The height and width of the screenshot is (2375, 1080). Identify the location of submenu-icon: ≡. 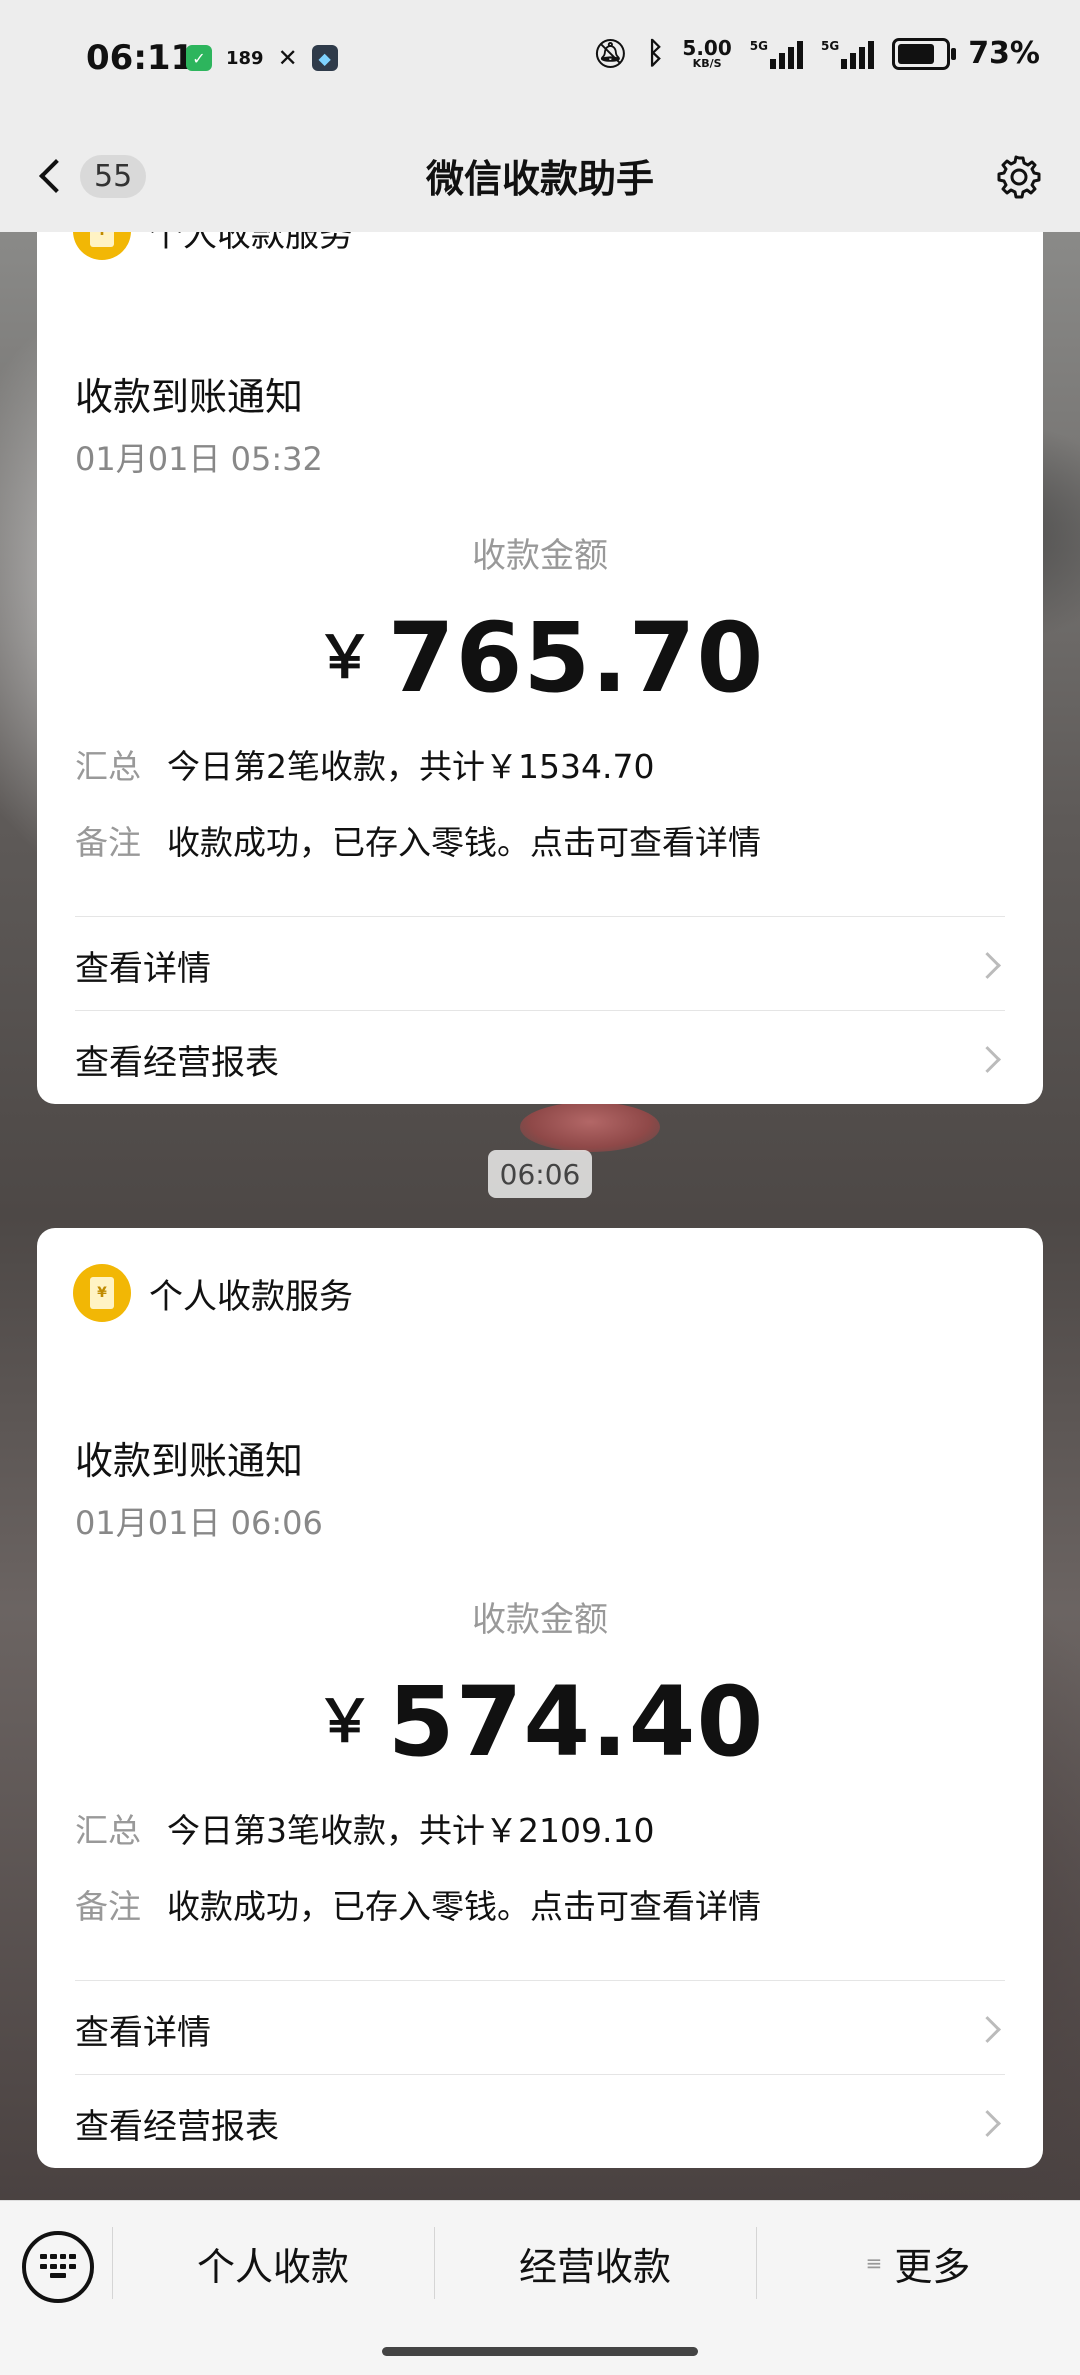
(874, 2263).